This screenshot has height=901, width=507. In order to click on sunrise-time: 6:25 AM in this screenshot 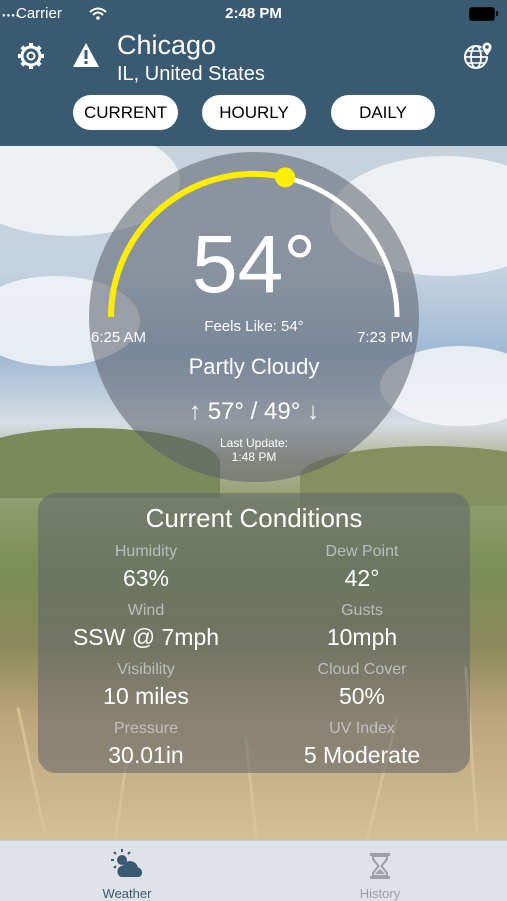, I will do `click(119, 337)`.